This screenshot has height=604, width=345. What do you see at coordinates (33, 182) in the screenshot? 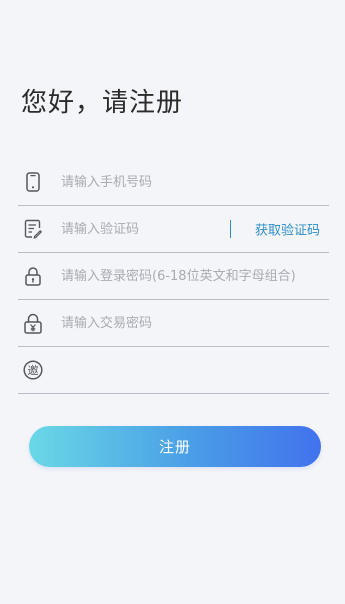
I see `phone-icon` at bounding box center [33, 182].